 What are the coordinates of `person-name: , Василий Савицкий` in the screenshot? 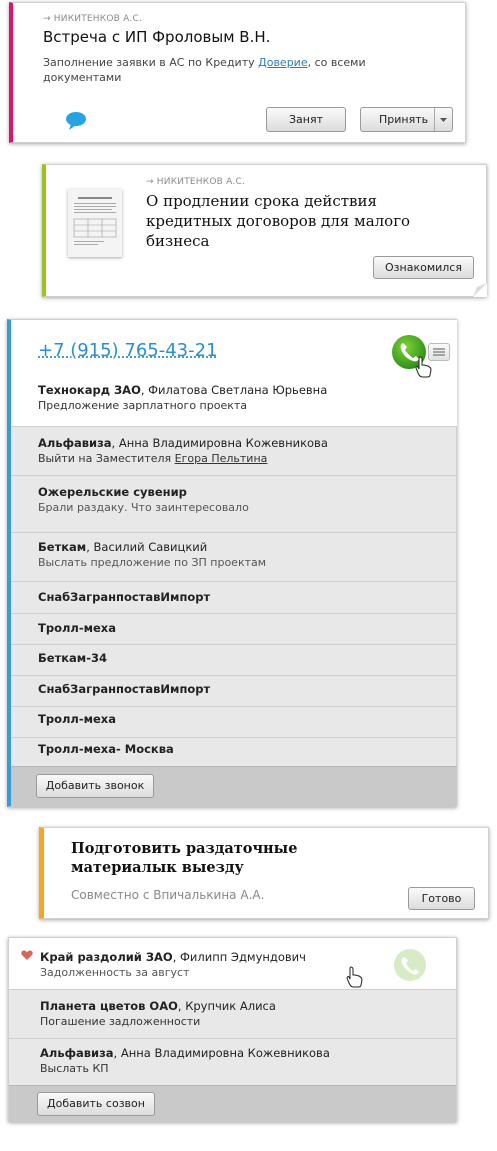 It's located at (147, 547).